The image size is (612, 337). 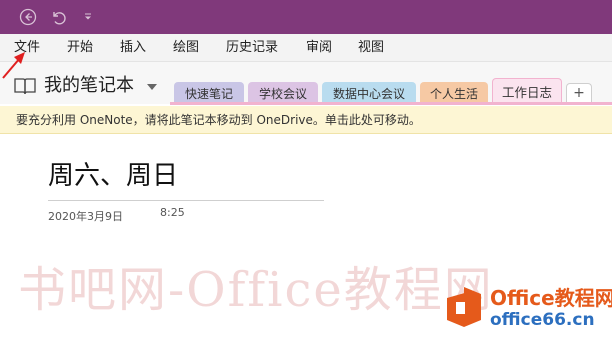 I want to click on notebook-selector: 我的笔记本, so click(x=89, y=86).